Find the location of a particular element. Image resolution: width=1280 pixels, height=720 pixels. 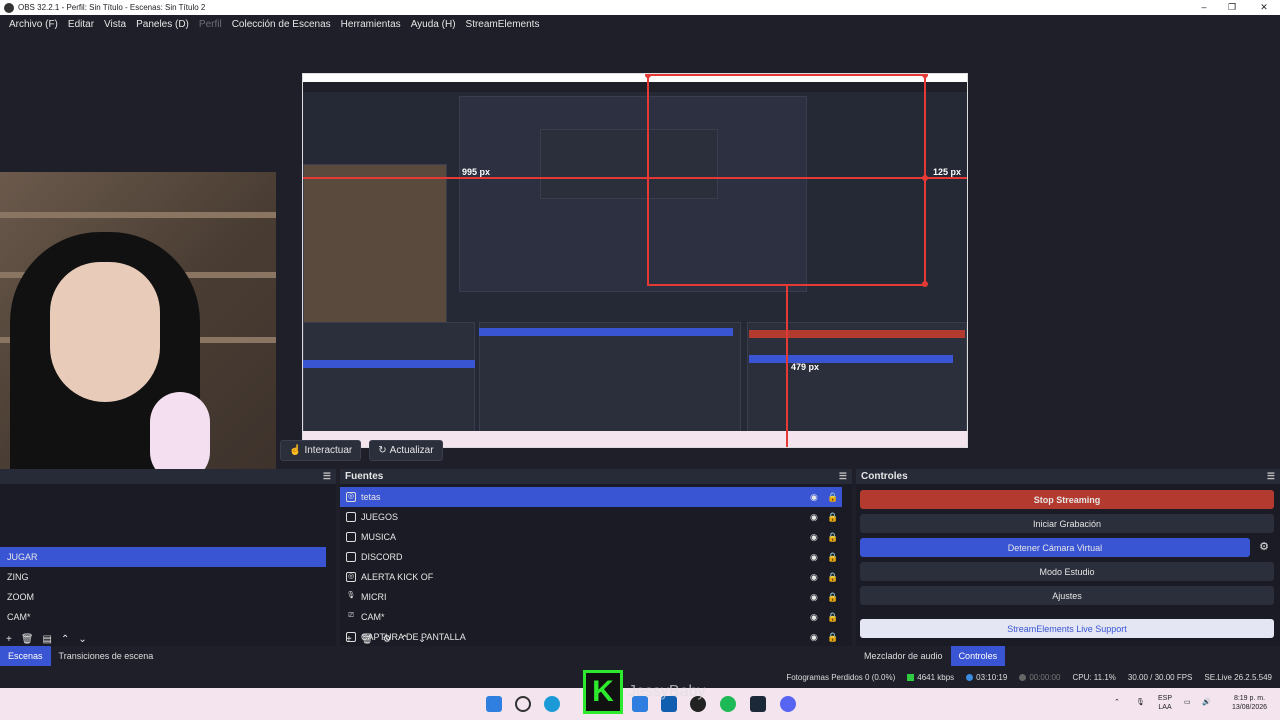

monitor-tray-icon: ▭ is located at coordinates (1187, 702).